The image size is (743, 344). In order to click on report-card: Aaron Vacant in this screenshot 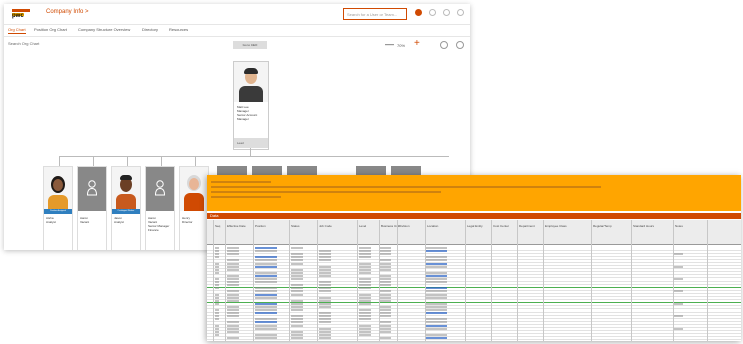, I will do `click(92, 208)`.